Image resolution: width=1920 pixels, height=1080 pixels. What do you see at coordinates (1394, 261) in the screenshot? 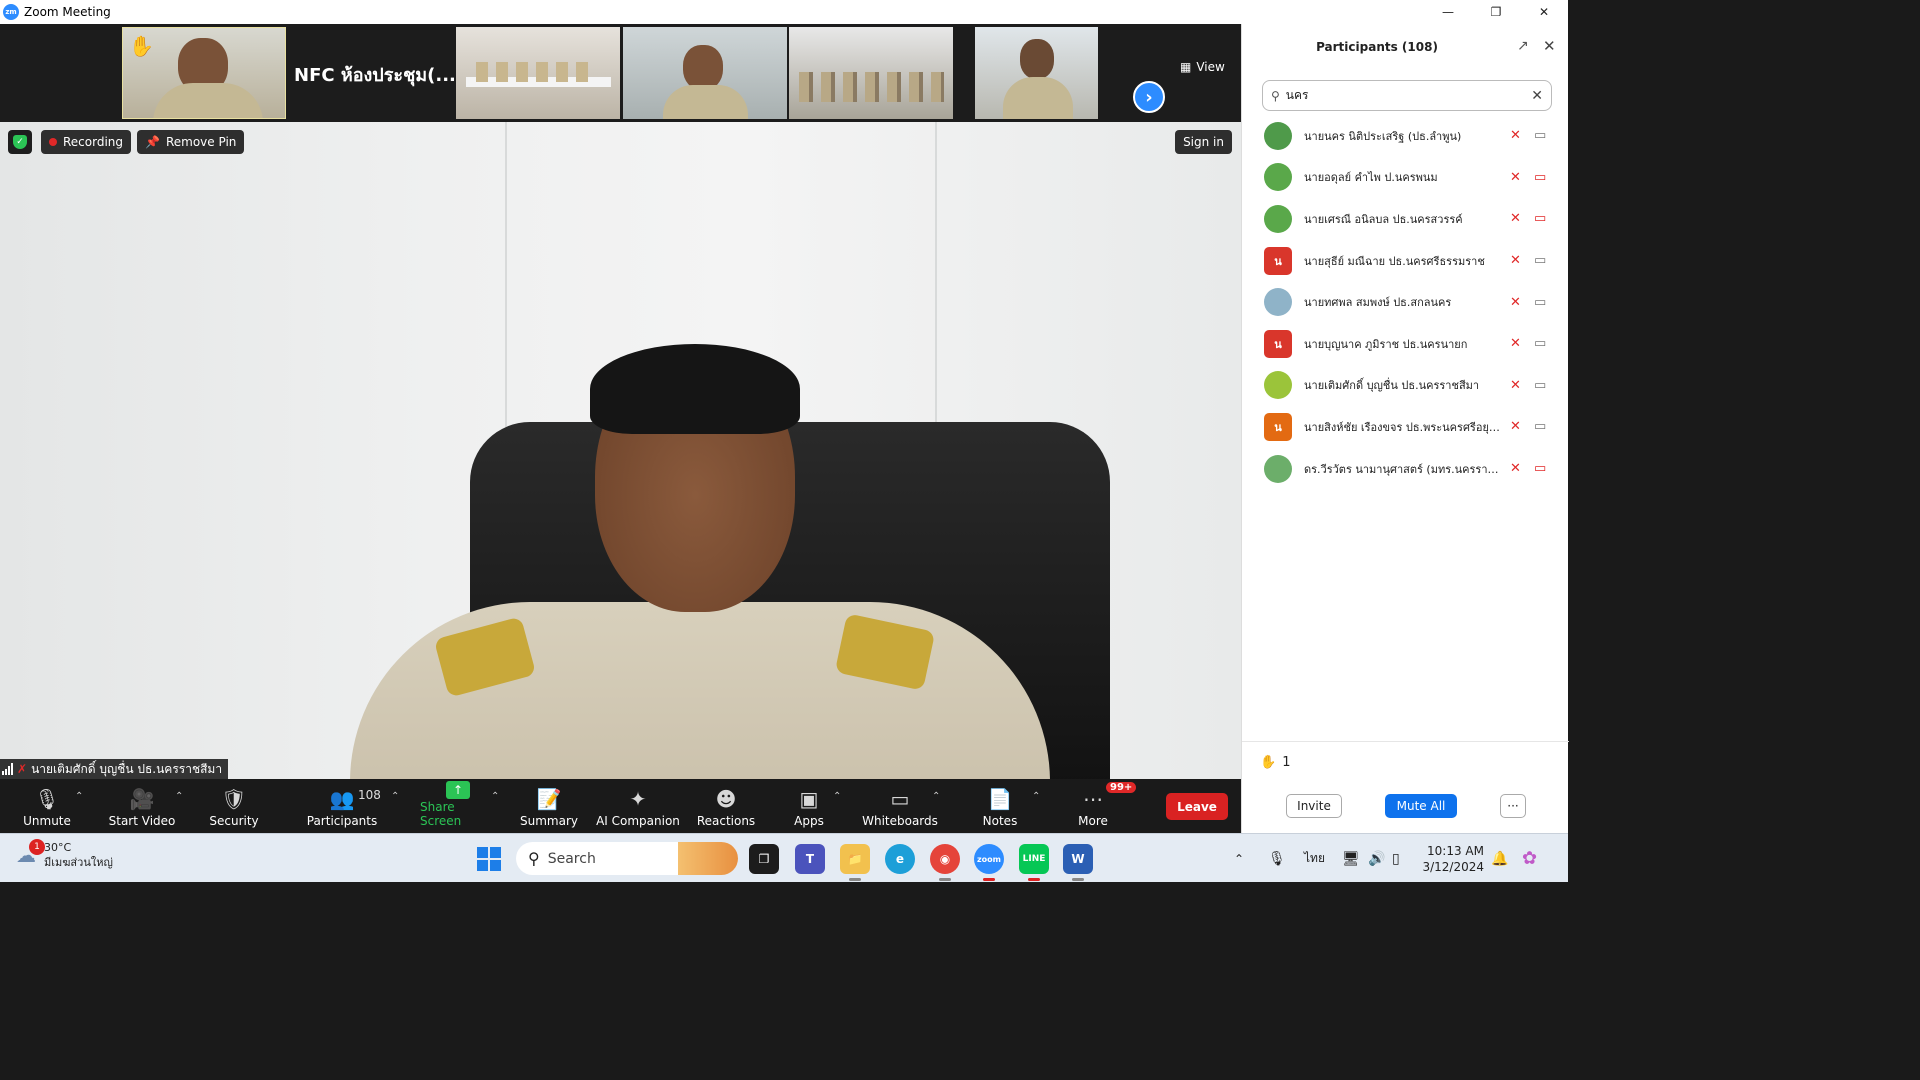
I see `participant-name: นายสุธีย์ มณีฉาย ปธ.นครศรีธรรมราช` at bounding box center [1394, 261].